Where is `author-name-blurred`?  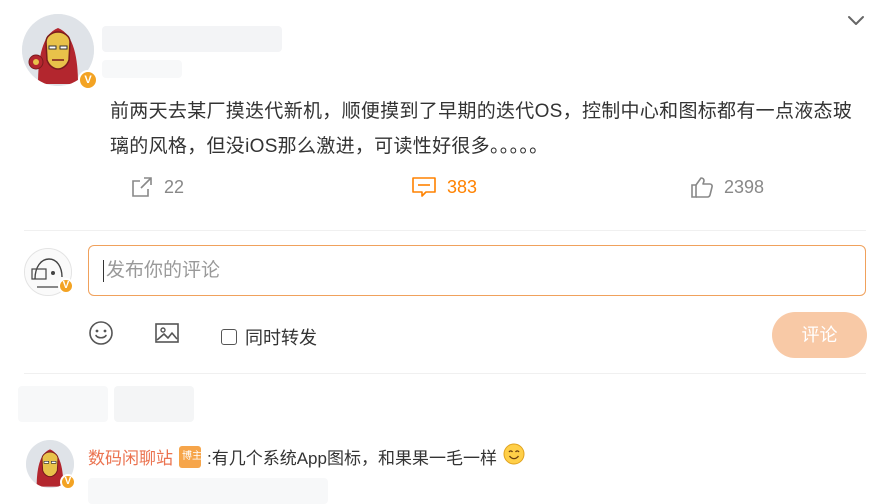
author-name-blurred is located at coordinates (192, 39).